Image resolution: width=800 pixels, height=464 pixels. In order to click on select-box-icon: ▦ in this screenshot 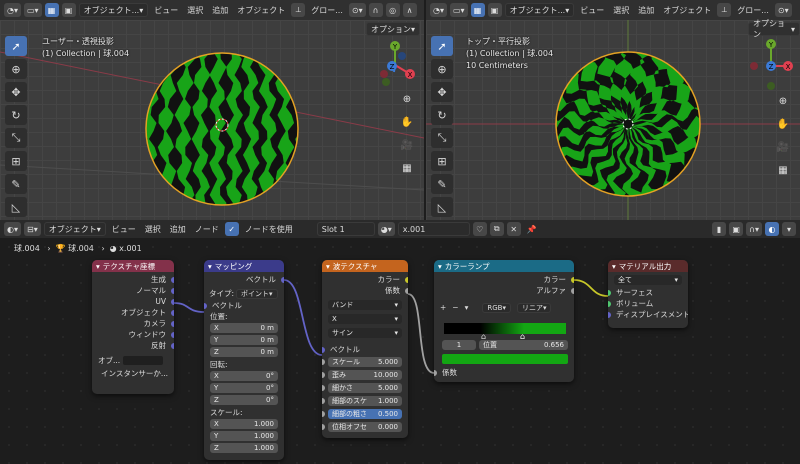, I will do `click(477, 10)`.